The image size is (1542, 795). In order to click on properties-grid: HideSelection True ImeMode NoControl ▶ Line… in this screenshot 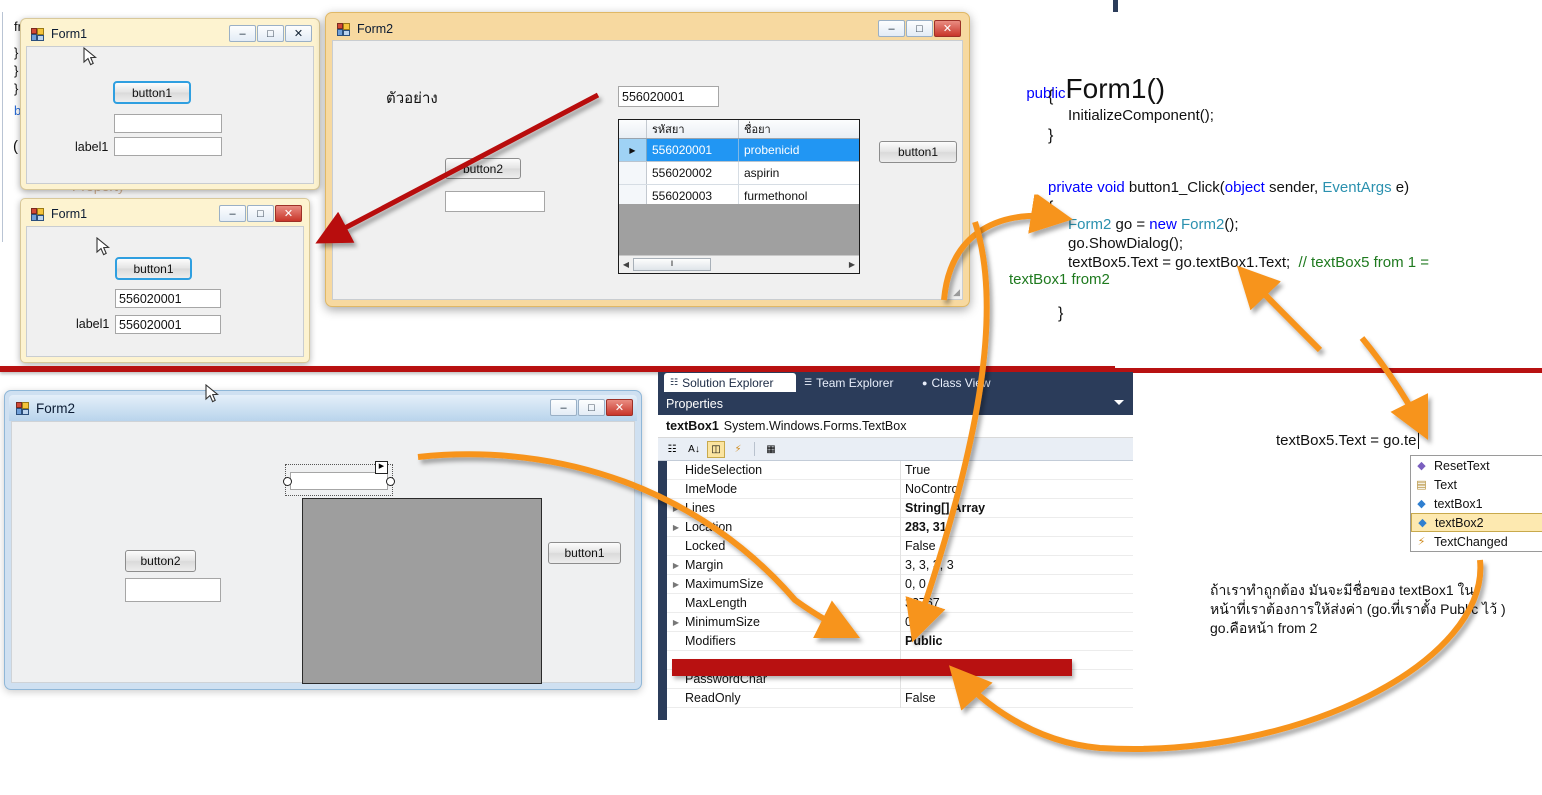, I will do `click(895, 590)`.